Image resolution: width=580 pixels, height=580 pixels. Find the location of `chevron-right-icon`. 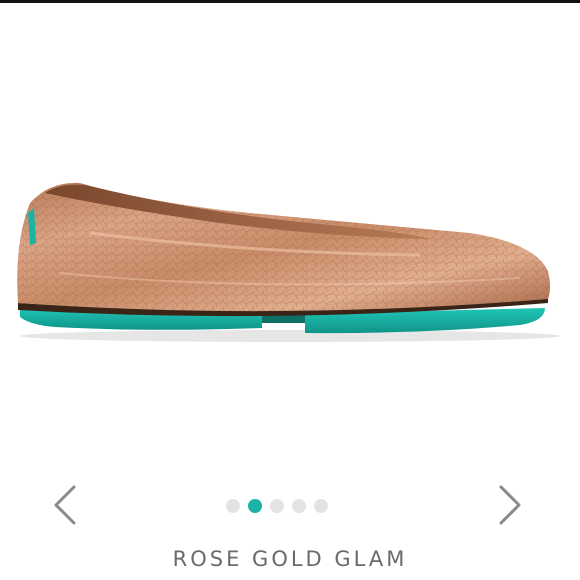

chevron-right-icon is located at coordinates (510, 505).